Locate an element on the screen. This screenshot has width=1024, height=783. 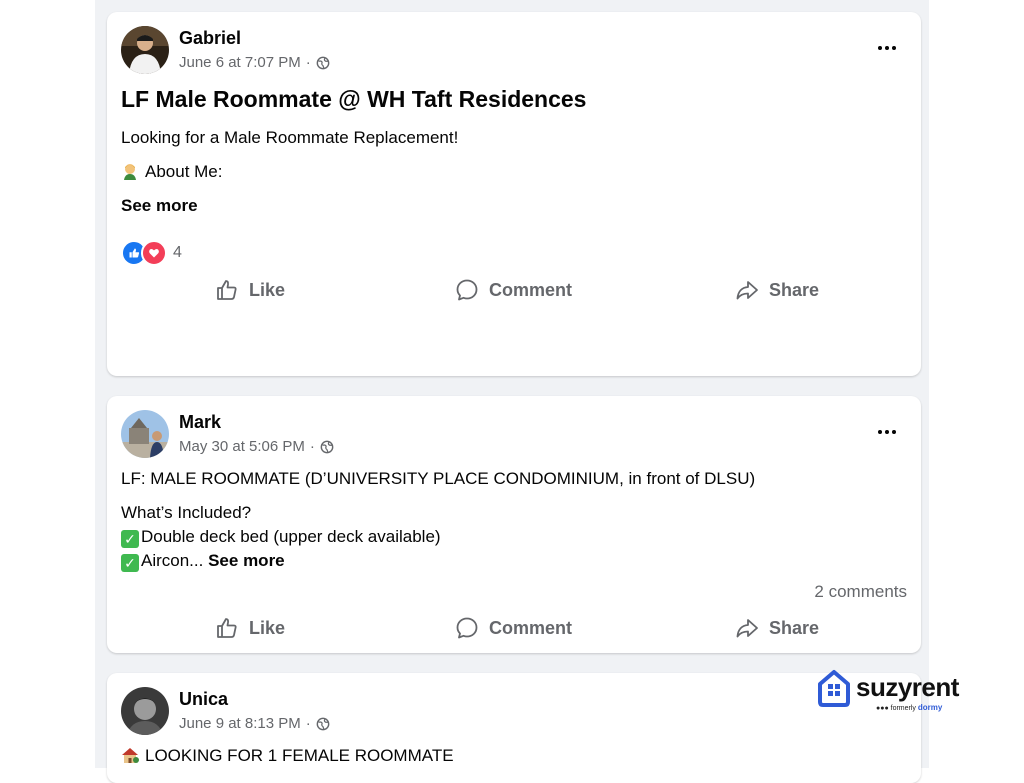
house-emoji-icon is located at coordinates (130, 755).